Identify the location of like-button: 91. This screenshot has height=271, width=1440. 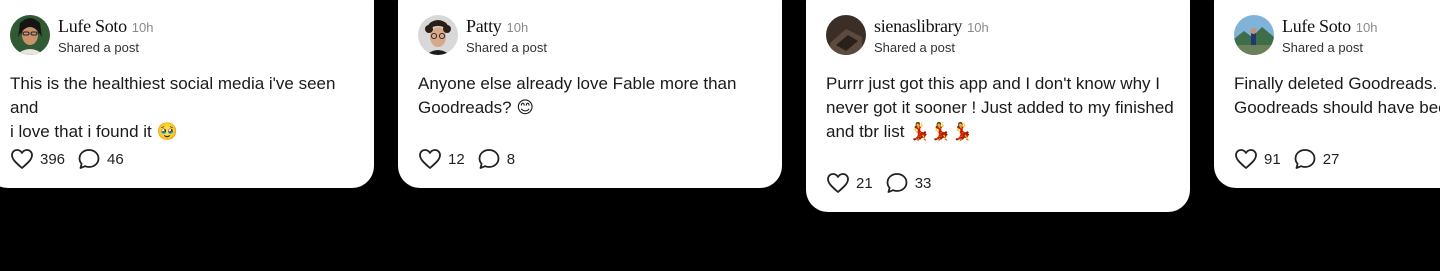
(1257, 159).